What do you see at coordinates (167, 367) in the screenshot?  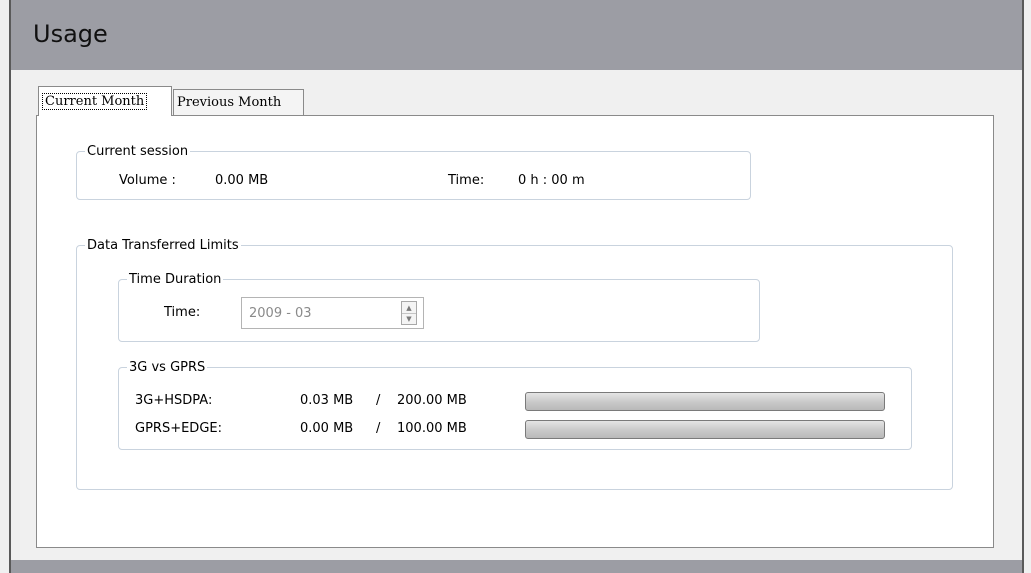 I see `network-usage-legend: 3G vs GPRS` at bounding box center [167, 367].